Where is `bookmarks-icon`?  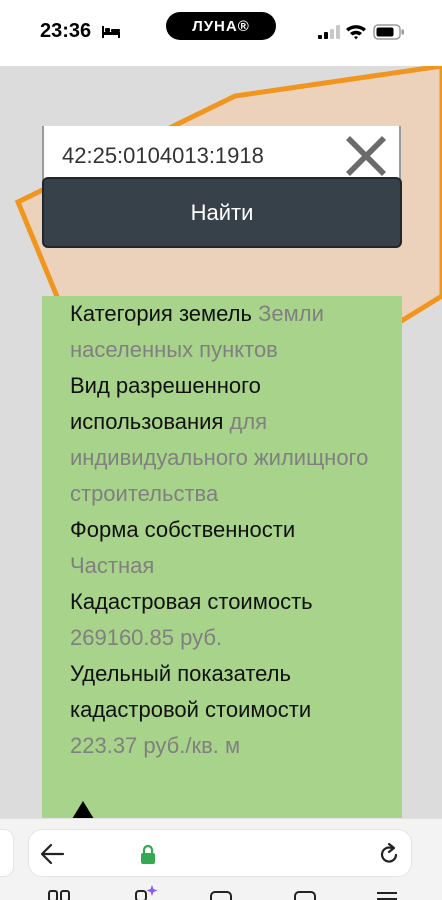
bookmarks-icon is located at coordinates (305, 895).